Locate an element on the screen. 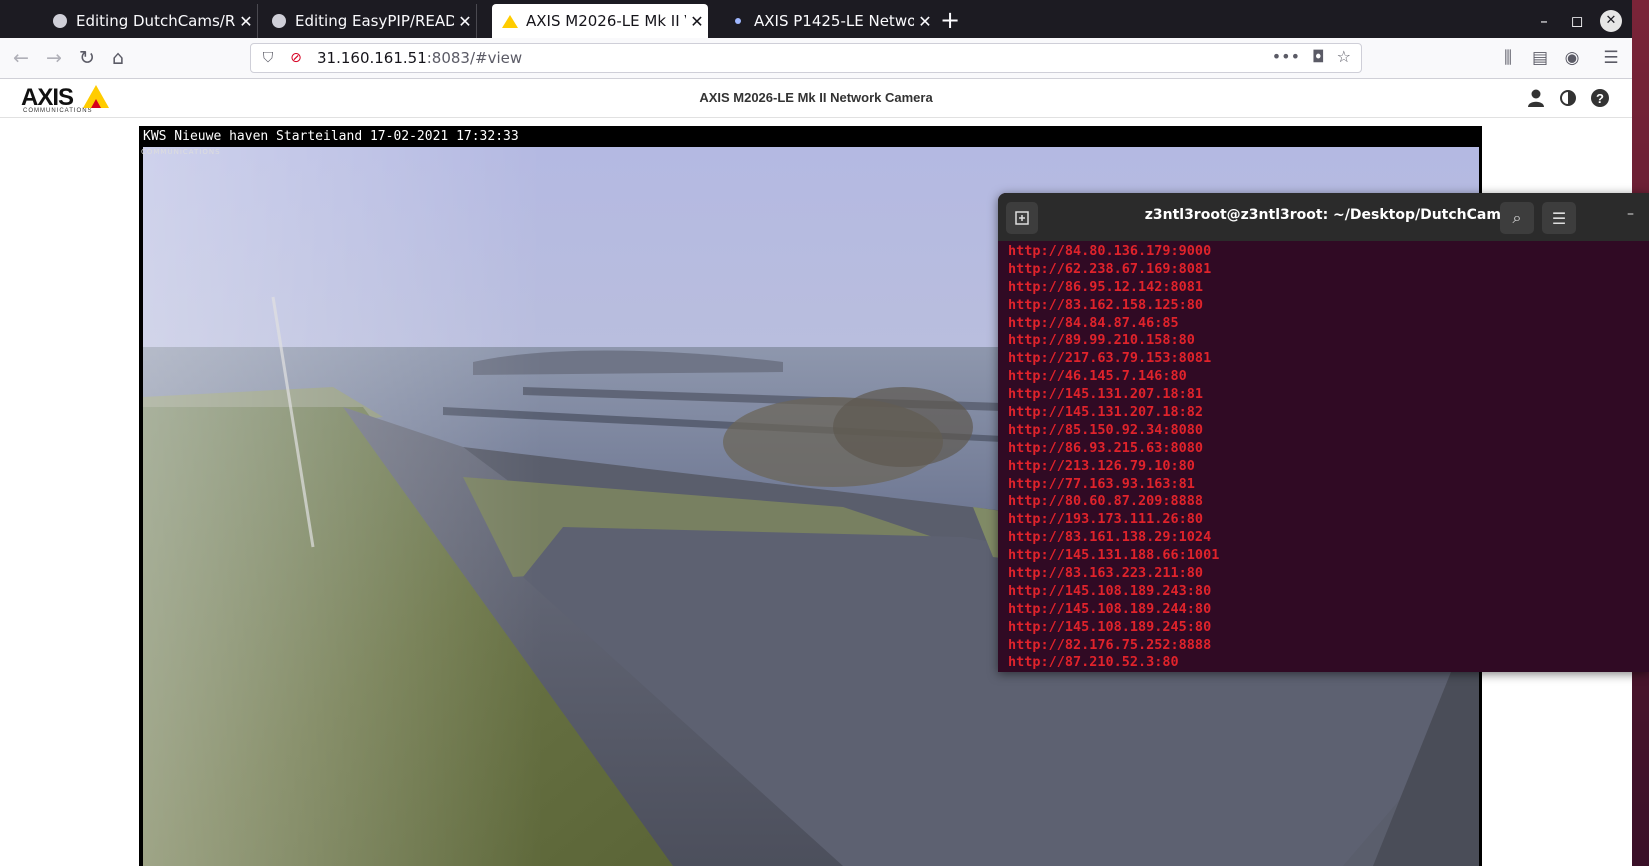 This screenshot has height=866, width=1649. hamburger-menu-icon: ☰ is located at coordinates (1559, 218).